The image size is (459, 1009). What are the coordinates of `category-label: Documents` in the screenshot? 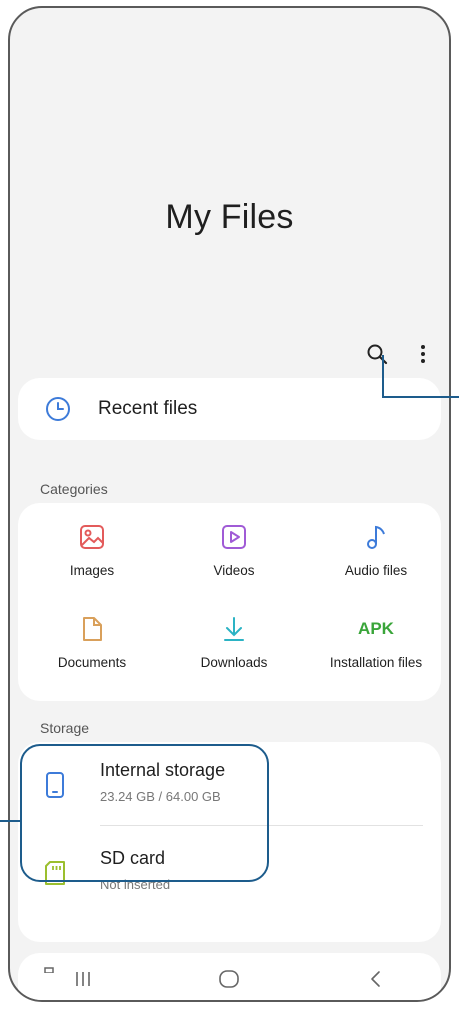 It's located at (92, 662).